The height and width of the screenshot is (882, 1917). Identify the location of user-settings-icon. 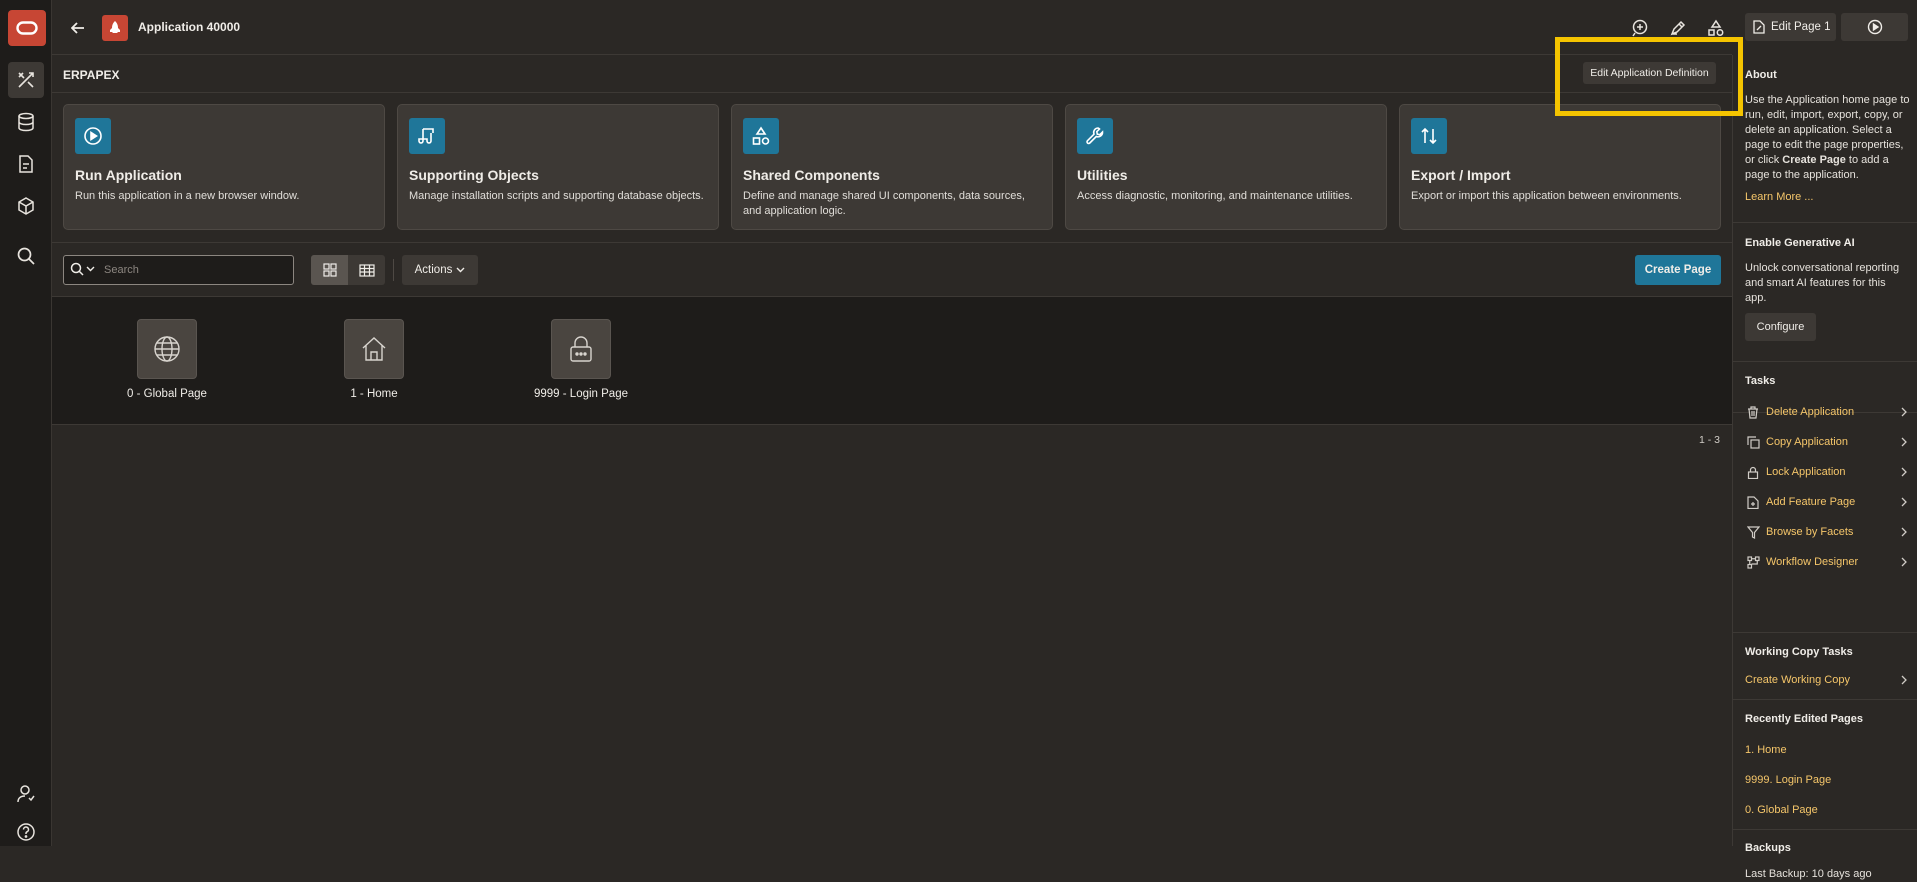
(26, 794).